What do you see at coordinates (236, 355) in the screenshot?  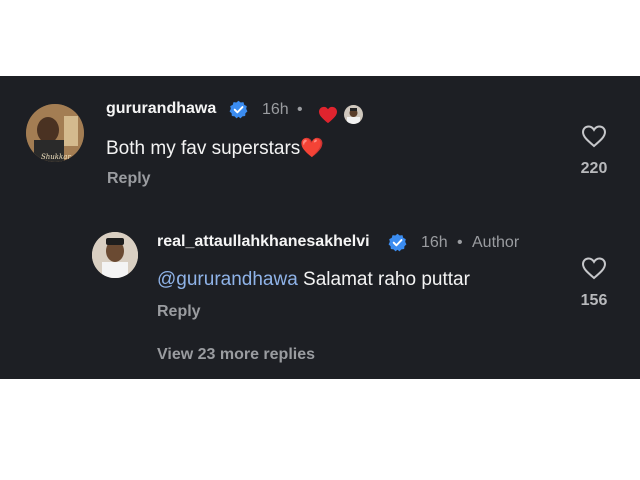 I see `view-more-replies-button: View 23 more replies` at bounding box center [236, 355].